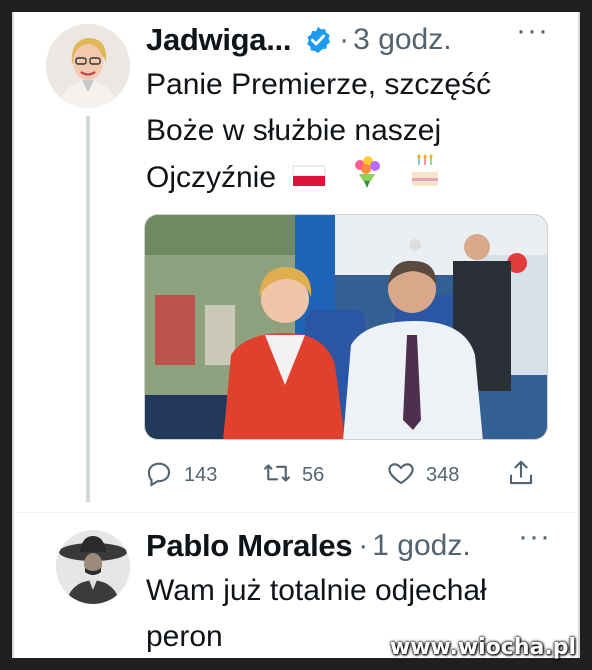  I want to click on watermark: www.wiocha.pl, so click(482, 647).